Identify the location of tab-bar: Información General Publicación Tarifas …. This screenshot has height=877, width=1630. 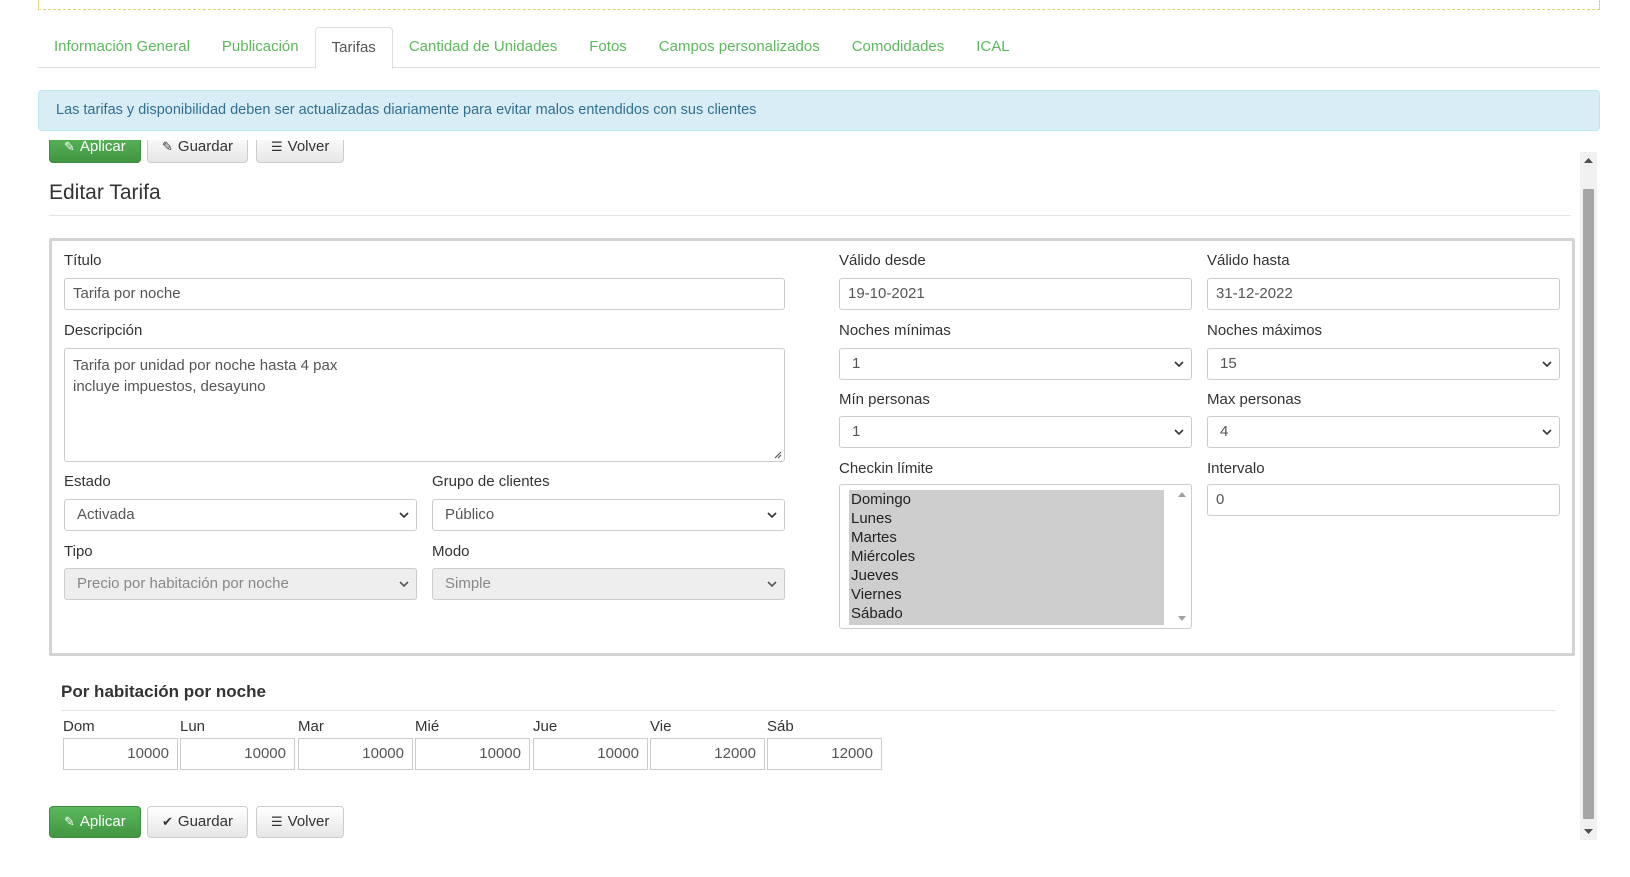
(819, 48).